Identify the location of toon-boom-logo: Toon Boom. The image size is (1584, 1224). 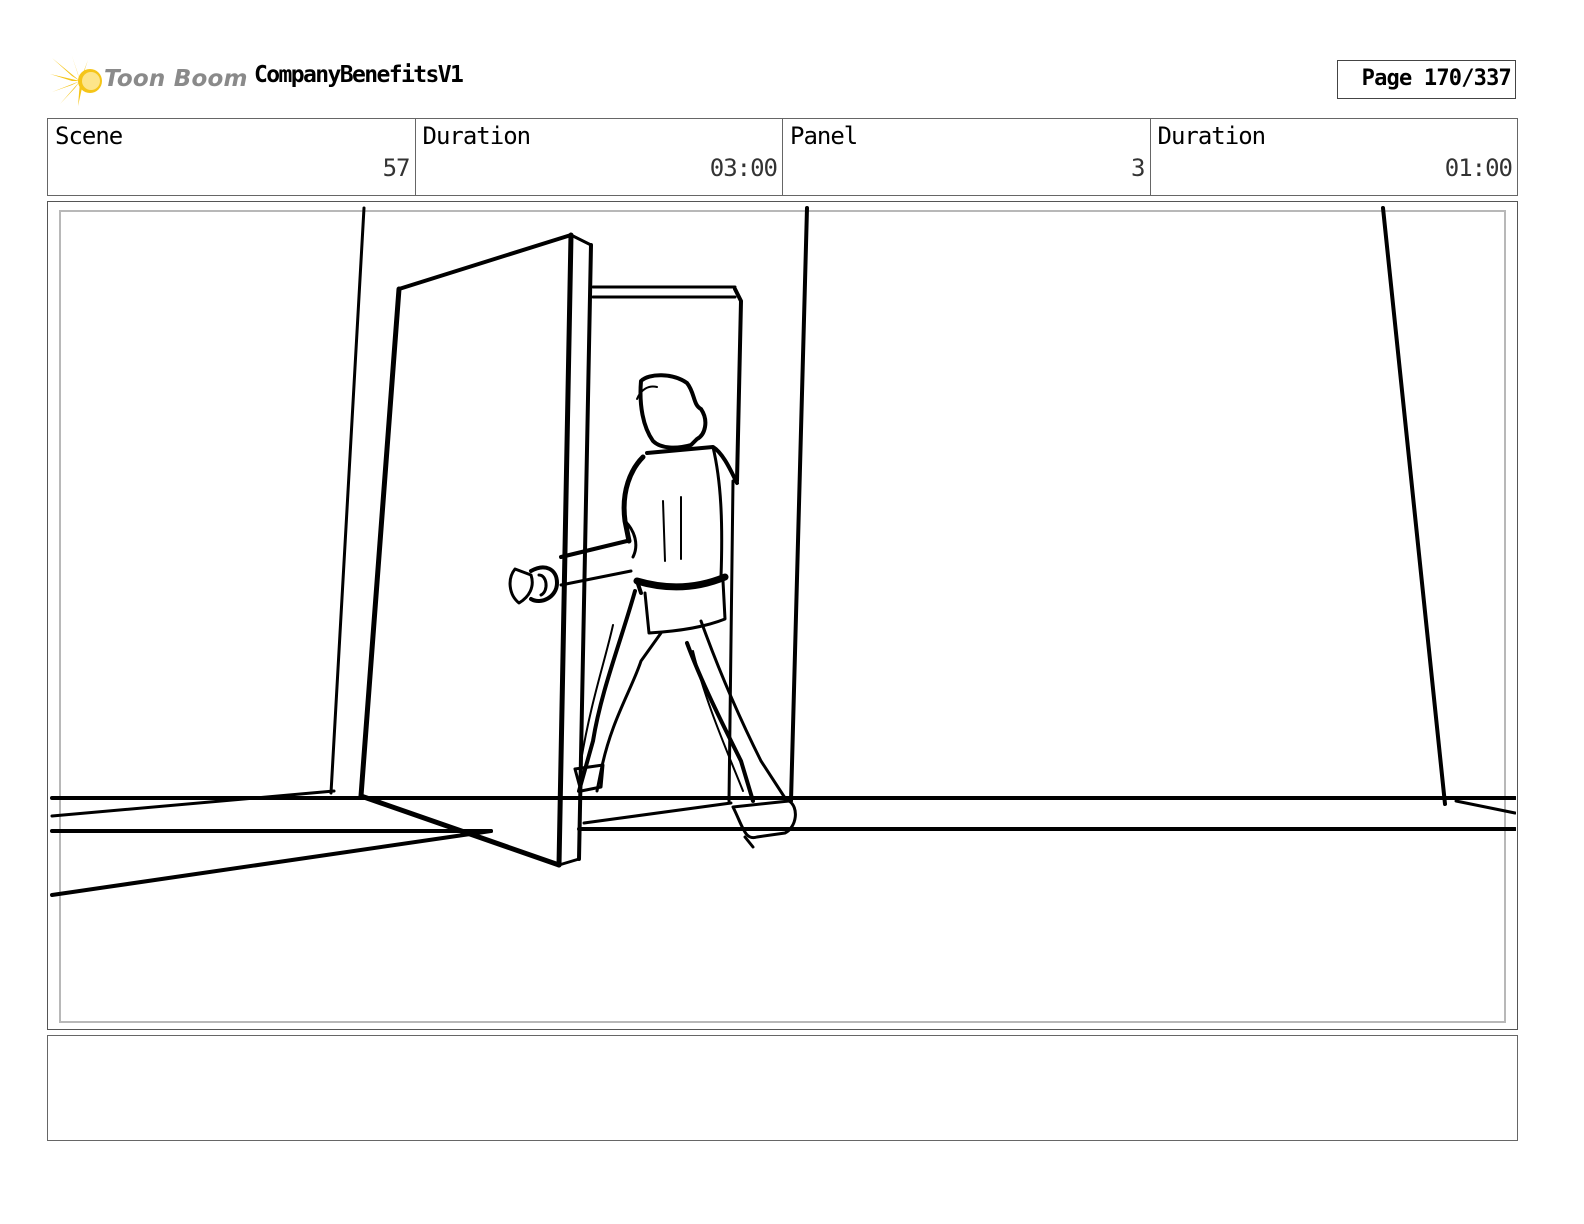
(148, 81).